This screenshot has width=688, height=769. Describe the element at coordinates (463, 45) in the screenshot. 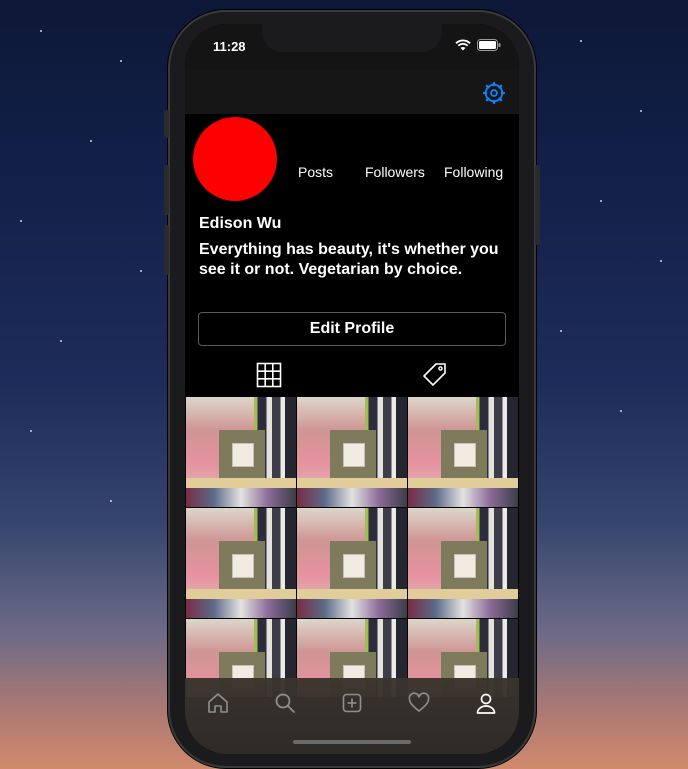

I see `wifi-icon` at that location.